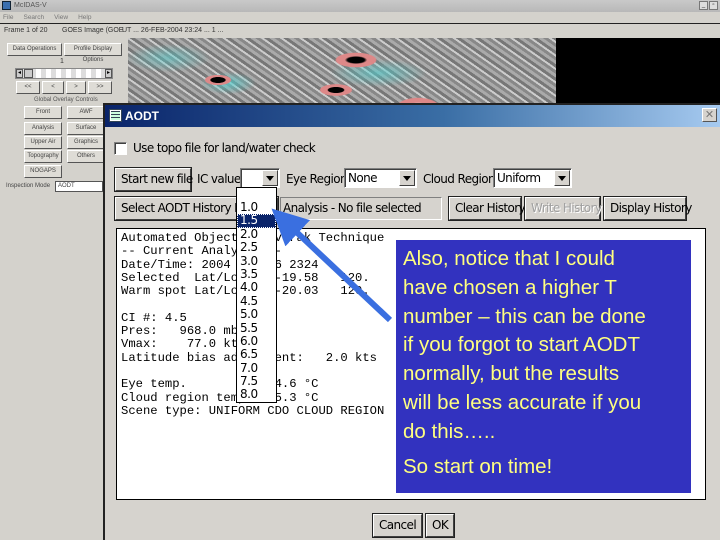 This screenshot has width=720, height=540. What do you see at coordinates (256, 368) in the screenshot?
I see `ic-value-option: 7.0` at bounding box center [256, 368].